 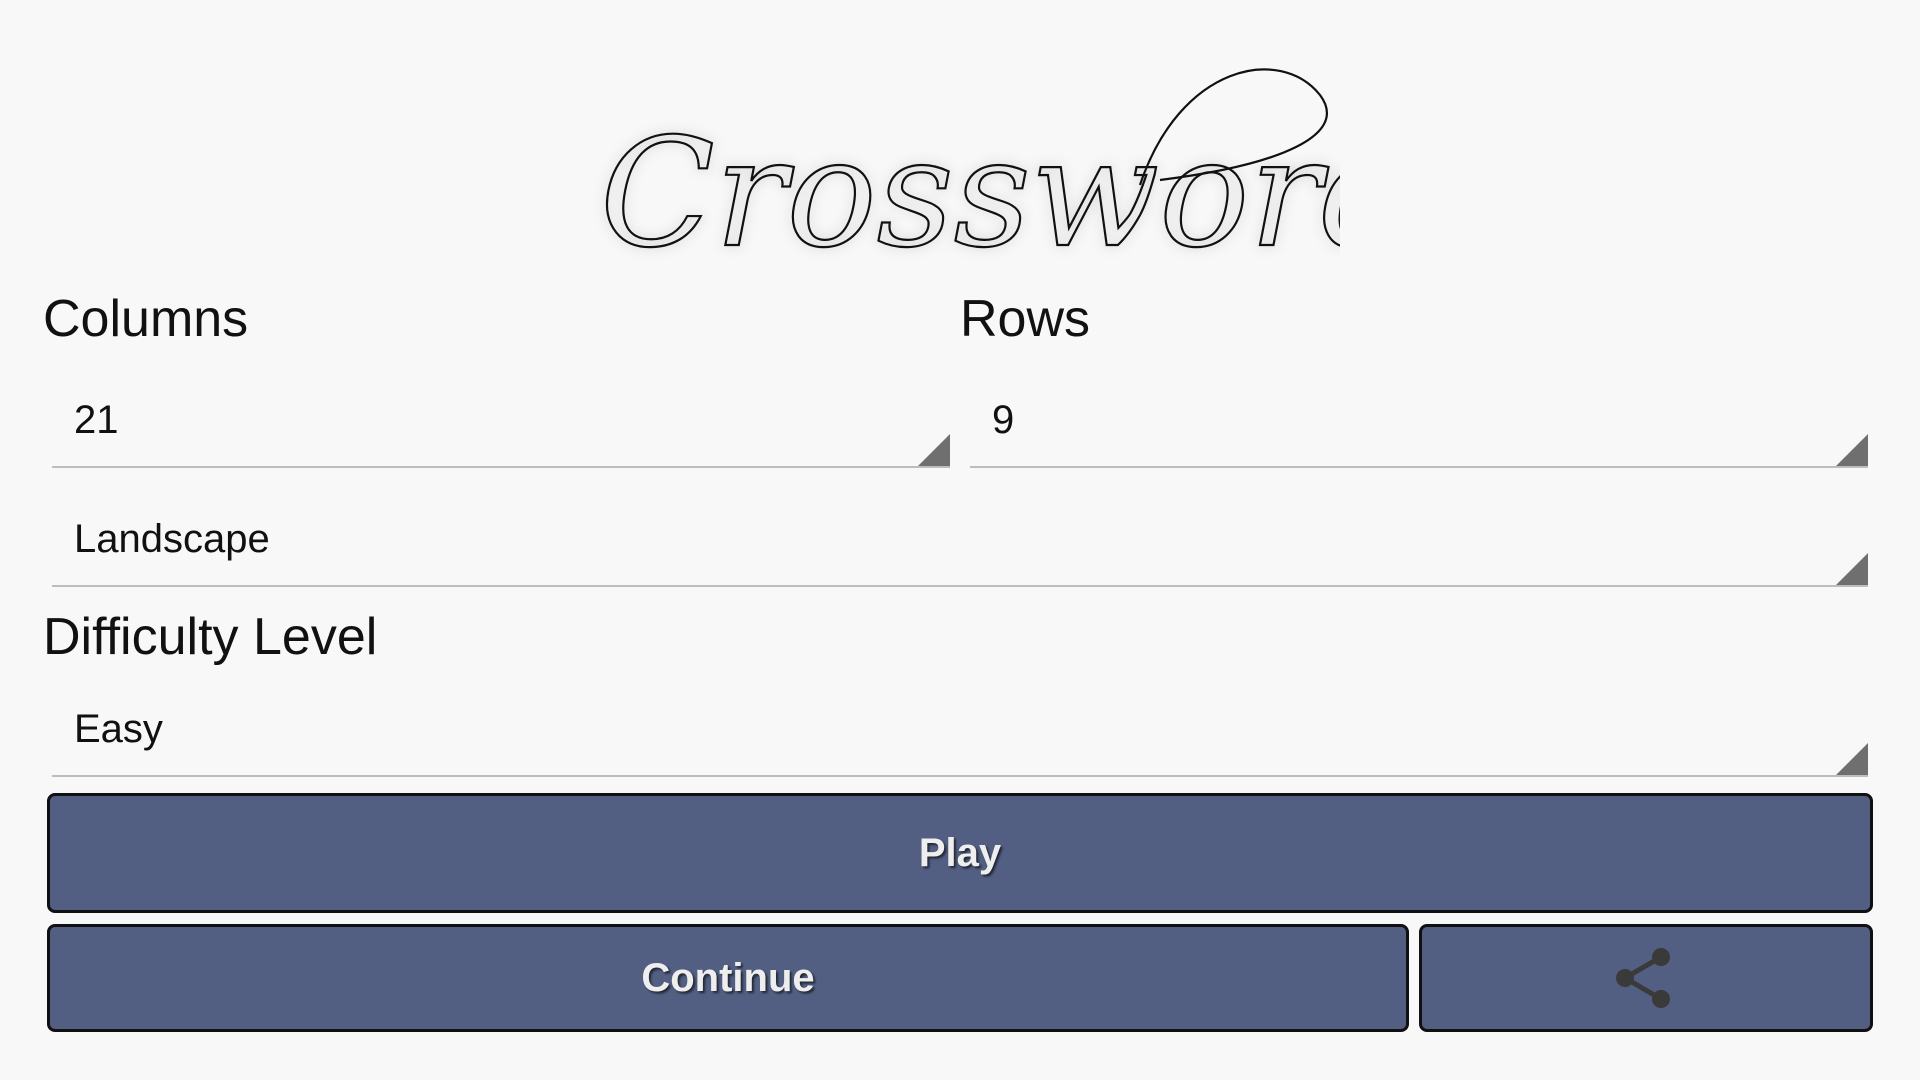 I want to click on play-button: Play, so click(x=960, y=853).